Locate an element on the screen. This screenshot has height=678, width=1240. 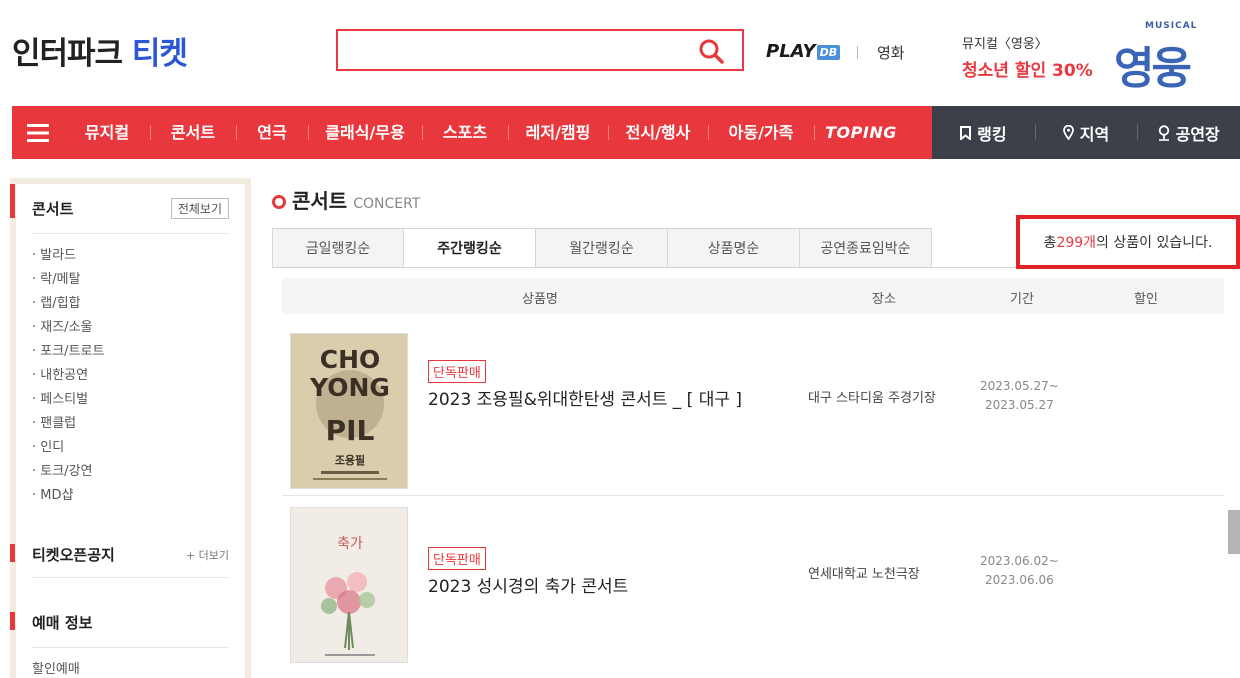
period-end: 2023.05.27 is located at coordinates (1019, 405).